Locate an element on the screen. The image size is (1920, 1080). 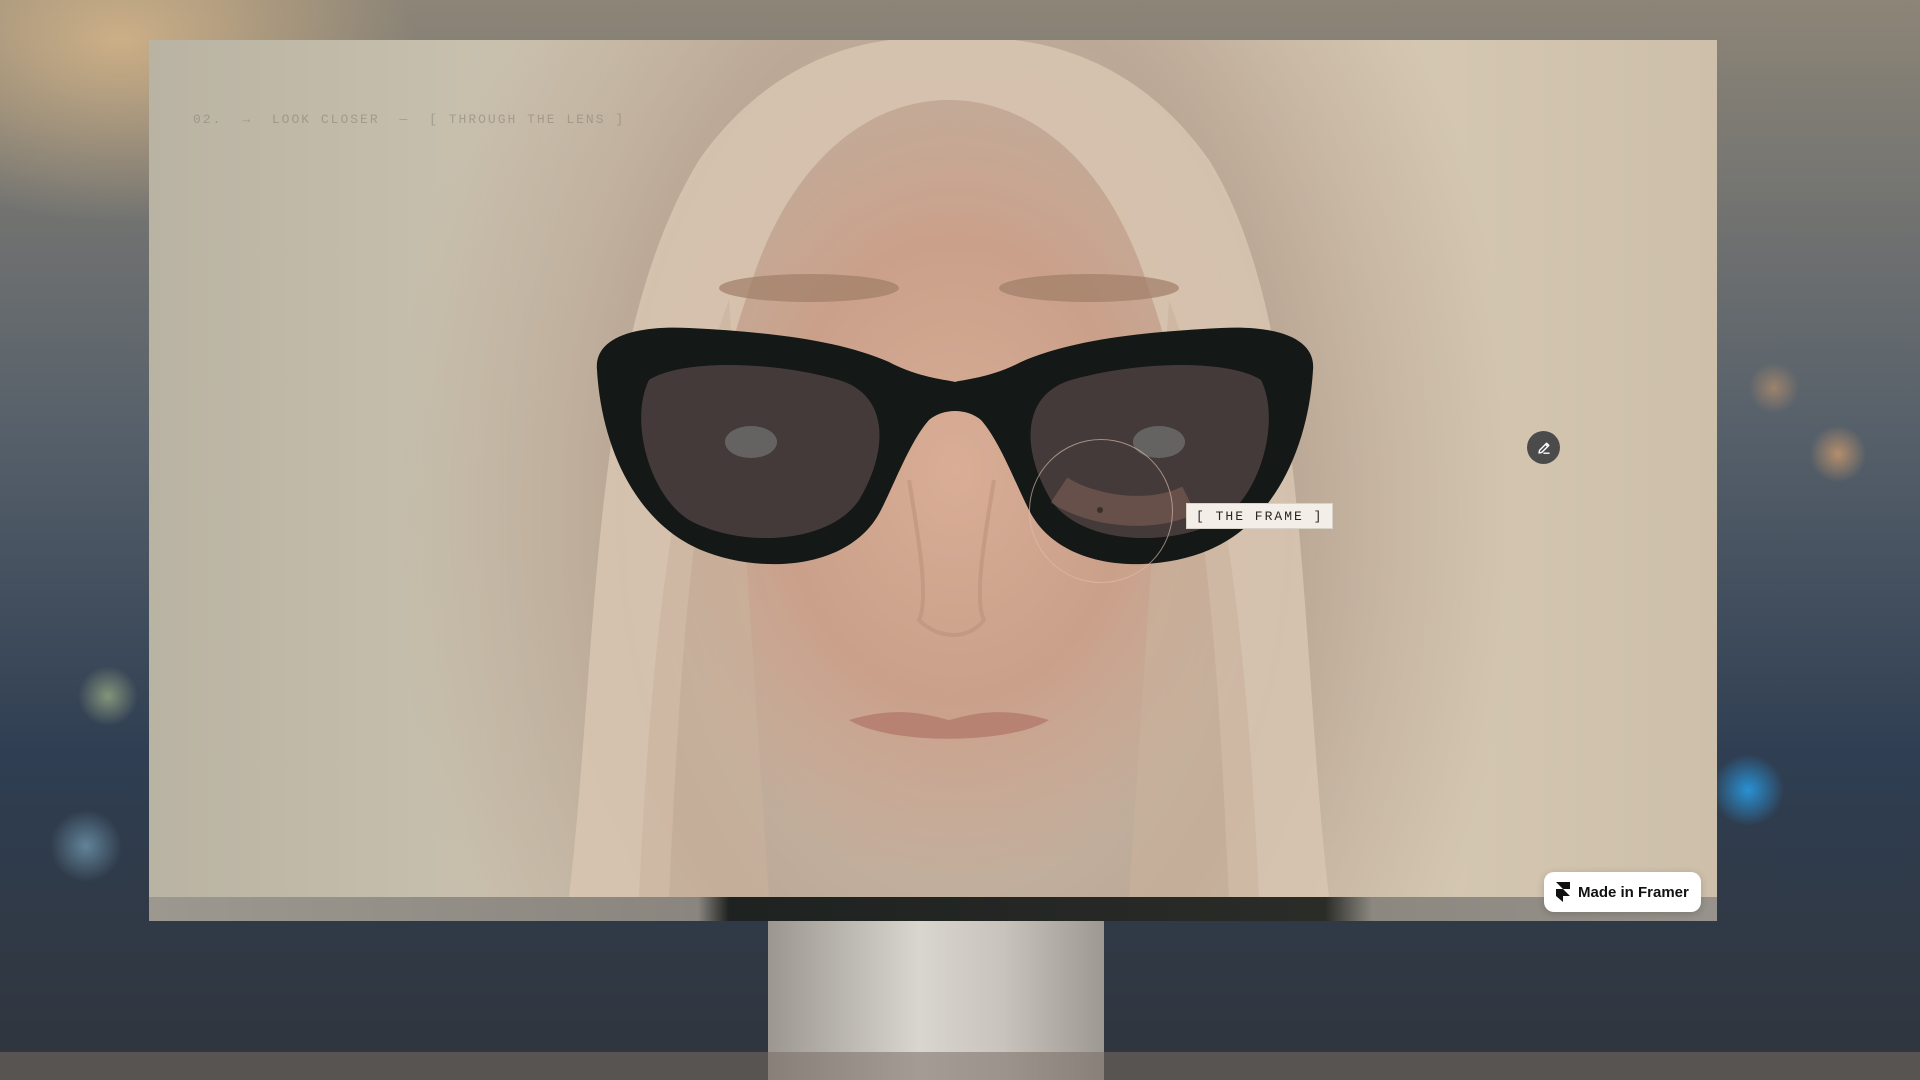
arrow-icon: → is located at coordinates (247, 119).